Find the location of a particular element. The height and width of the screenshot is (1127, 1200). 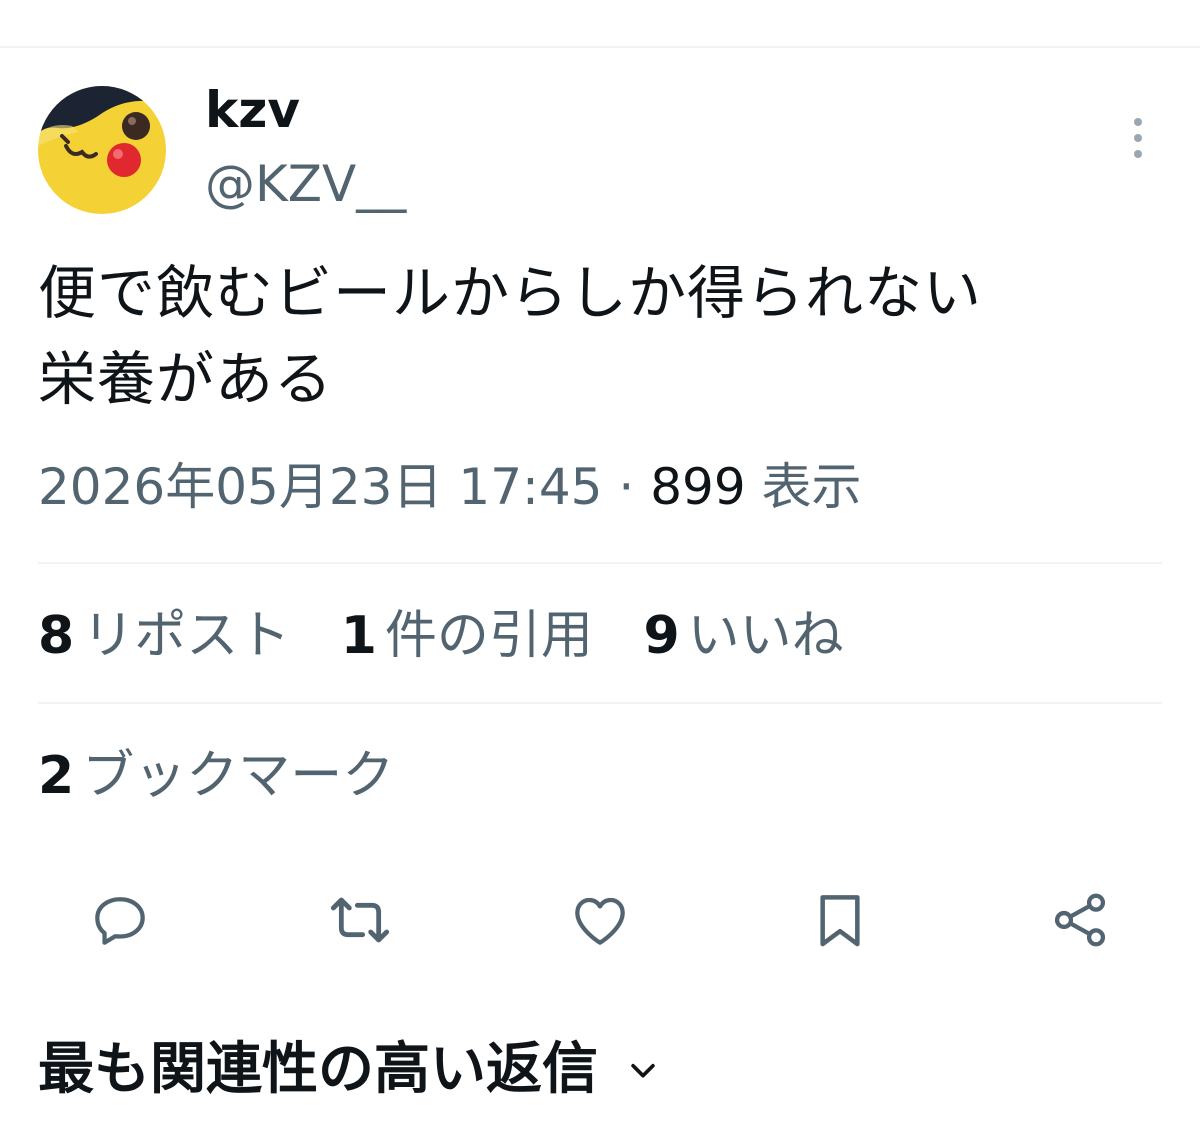

reposts-label: リポスト is located at coordinates (186, 636).